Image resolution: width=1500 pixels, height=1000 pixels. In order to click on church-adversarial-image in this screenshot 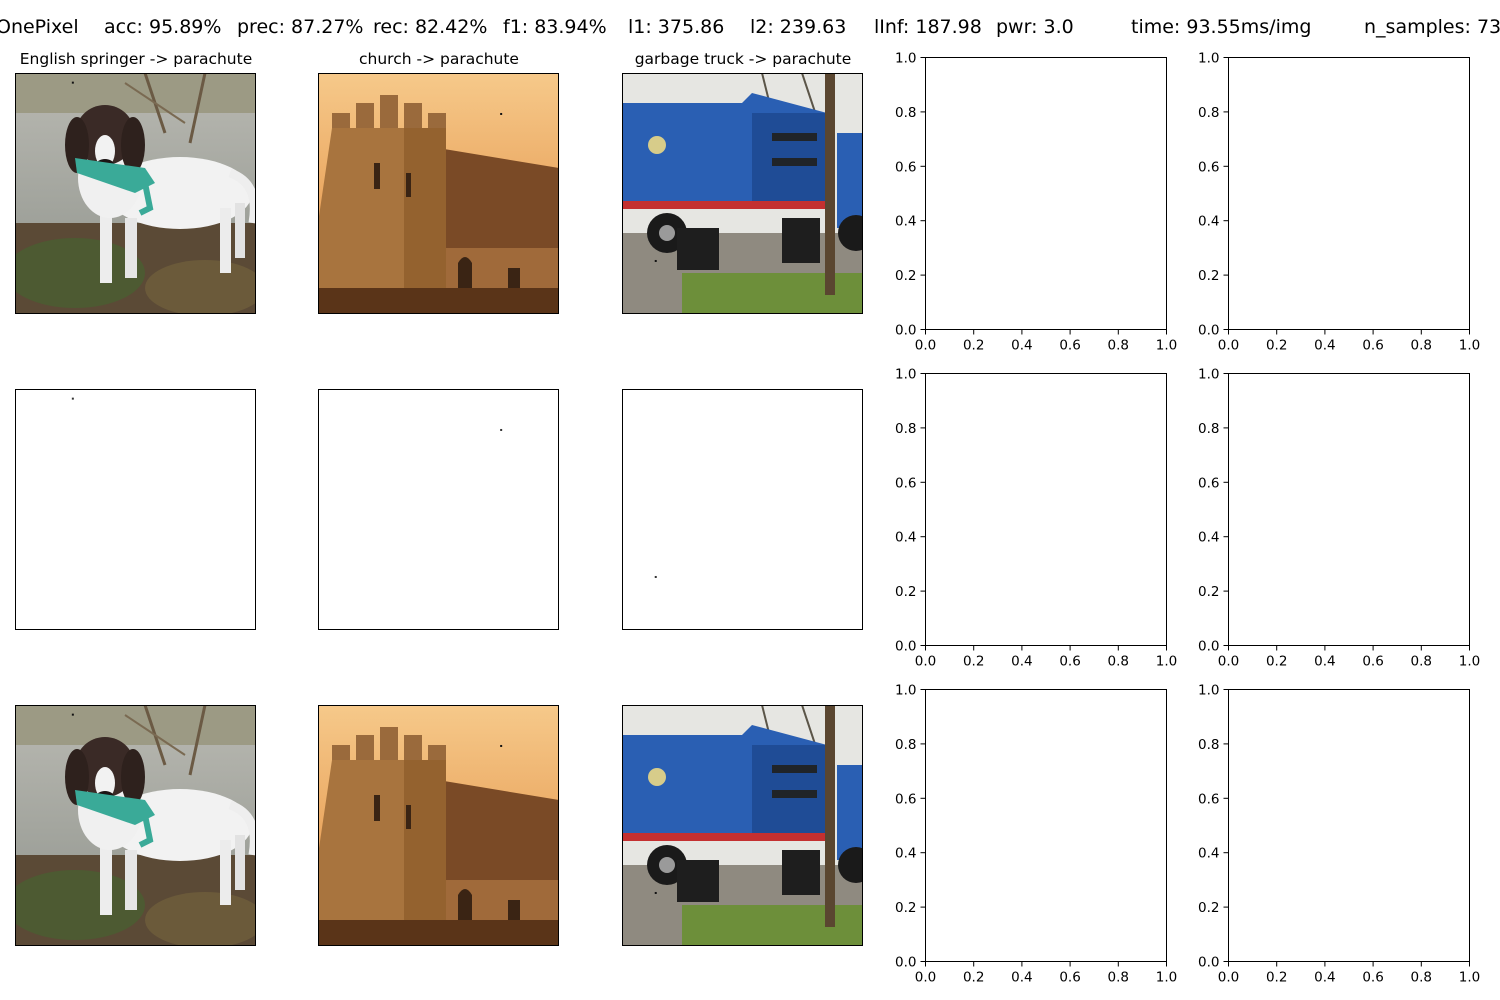, I will do `click(438, 825)`.